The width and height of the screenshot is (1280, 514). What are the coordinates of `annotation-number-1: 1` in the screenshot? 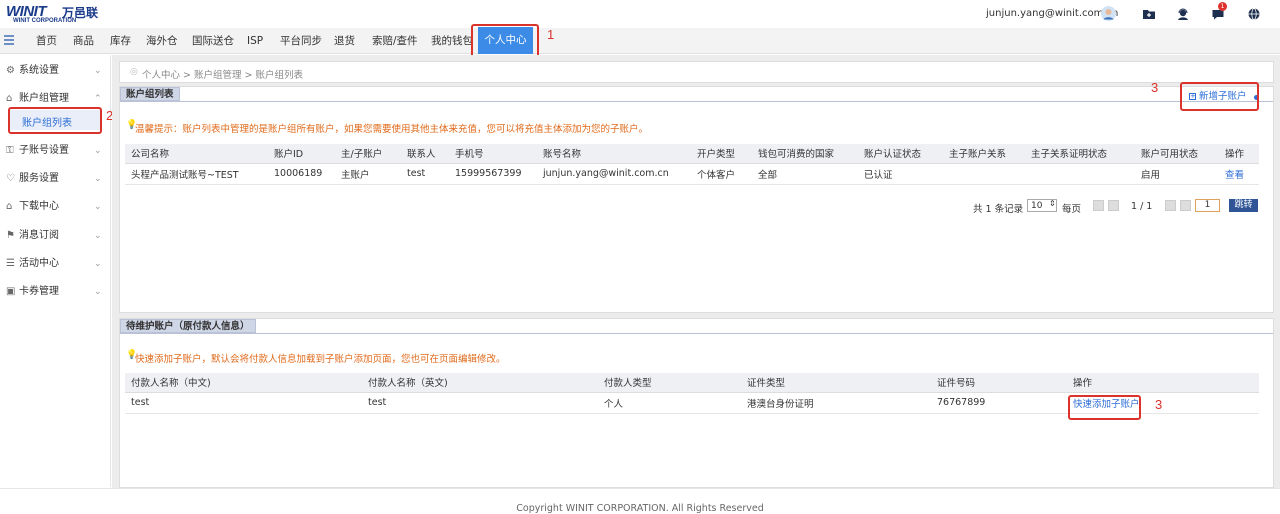 It's located at (551, 34).